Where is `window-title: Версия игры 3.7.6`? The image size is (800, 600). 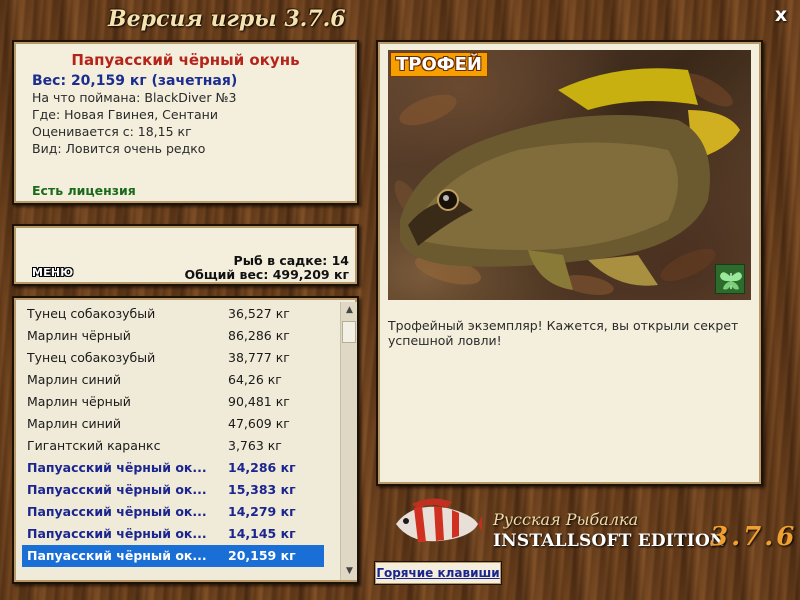
window-title: Версия игры 3.7.6 is located at coordinates (227, 19).